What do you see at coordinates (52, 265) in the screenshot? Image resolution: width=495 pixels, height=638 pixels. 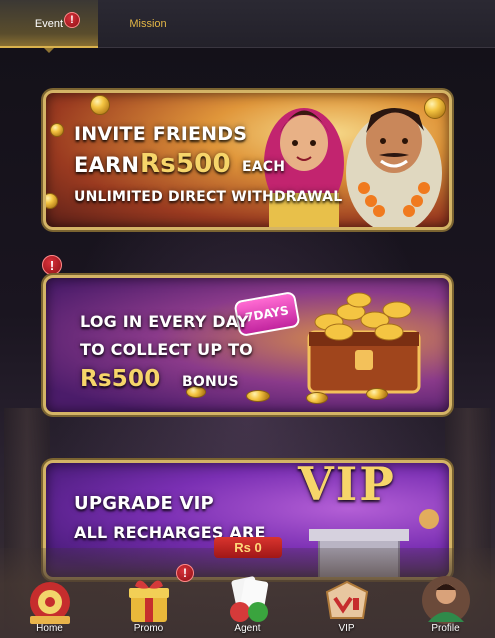 I see `banner-alert-badge: !` at bounding box center [52, 265].